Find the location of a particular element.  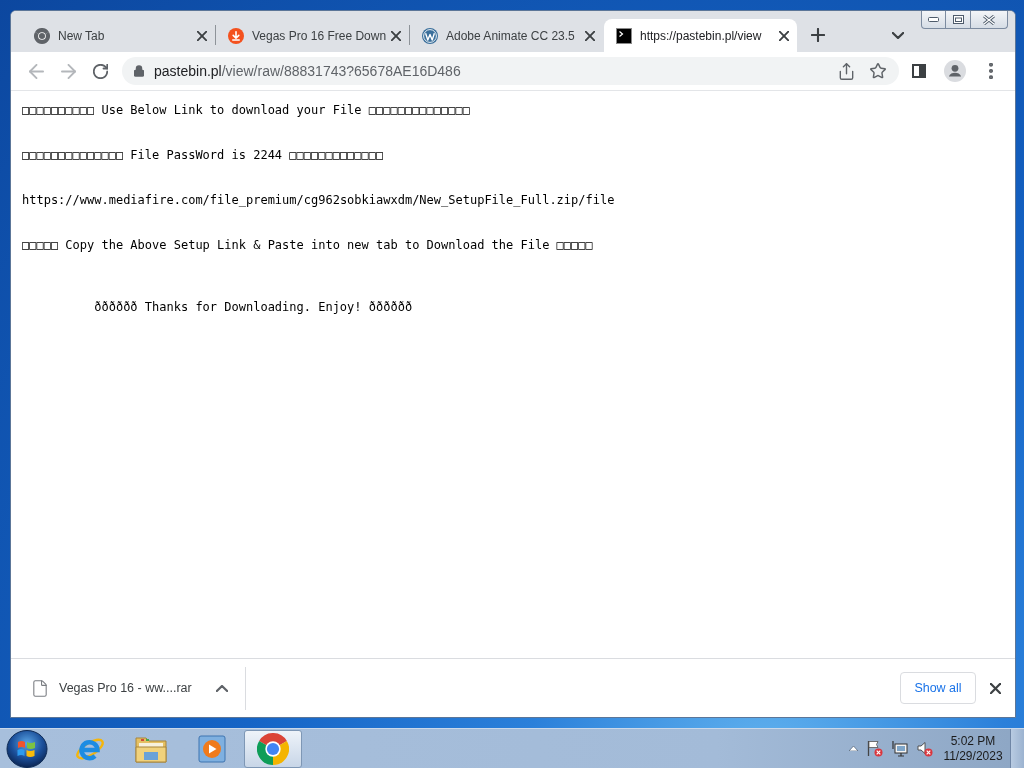

terminal-icon is located at coordinates (624, 35).